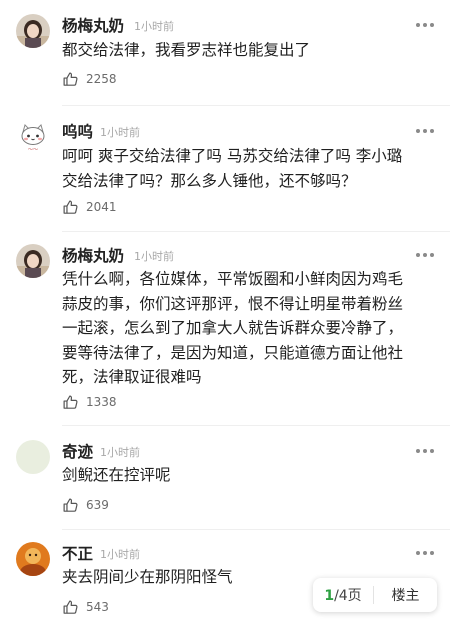  Describe the element at coordinates (33, 137) in the screenshot. I see `avatar: 〜〜` at that location.